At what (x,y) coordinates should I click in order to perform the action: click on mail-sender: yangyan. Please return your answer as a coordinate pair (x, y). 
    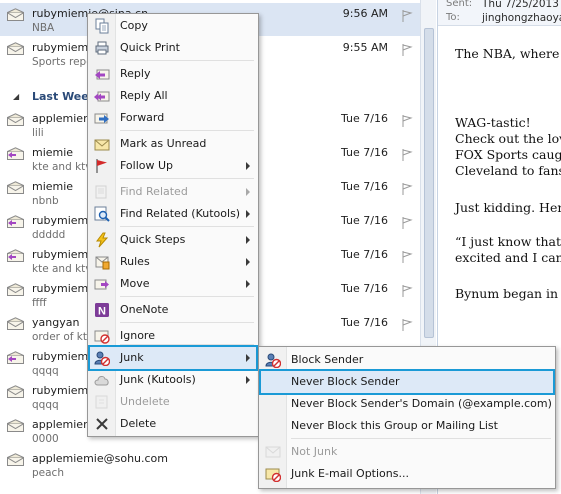
    Looking at the image, I should click on (56, 322).